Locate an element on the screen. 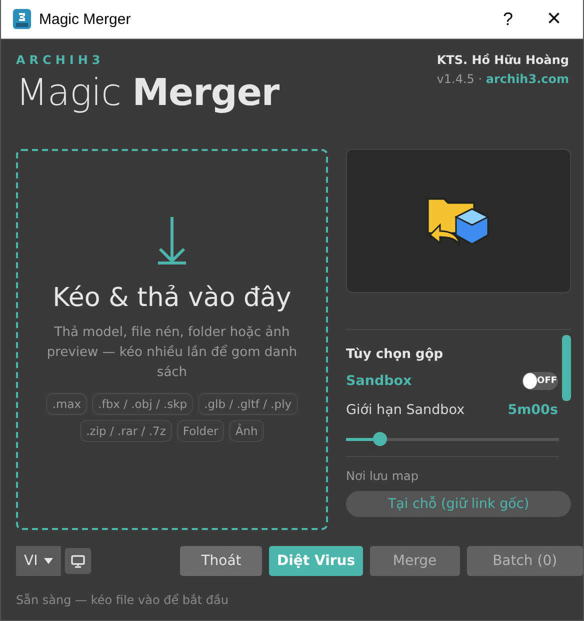  file-type-tag: .max is located at coordinates (67, 404).